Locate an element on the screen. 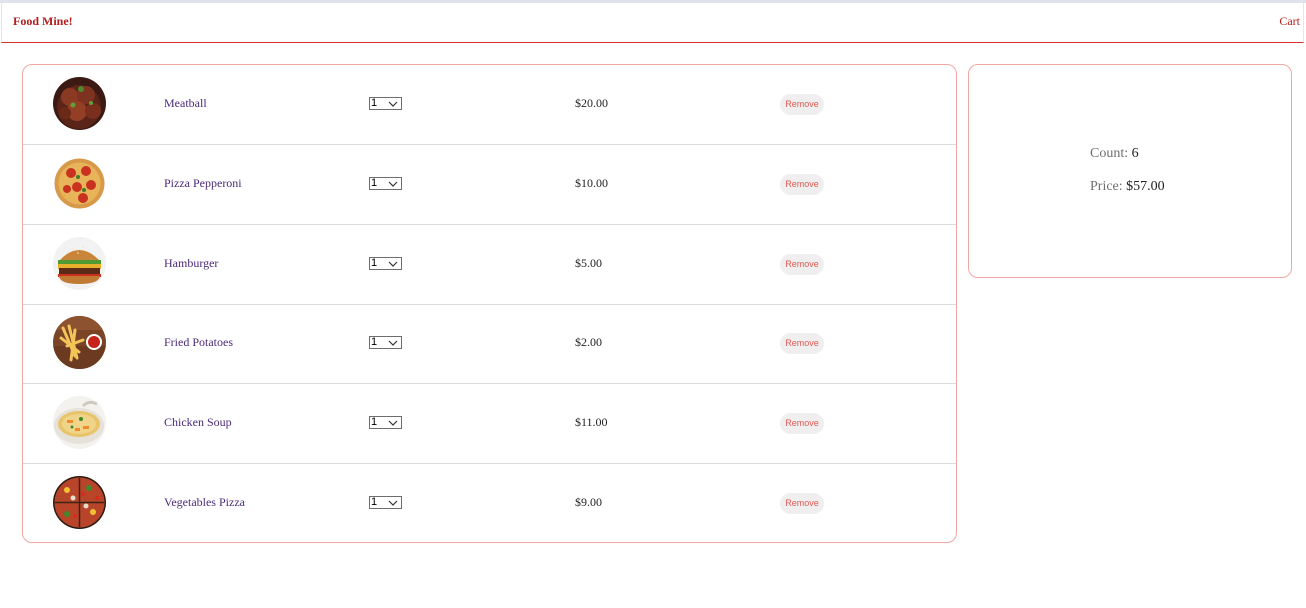  item-name: Meatball is located at coordinates (185, 103).